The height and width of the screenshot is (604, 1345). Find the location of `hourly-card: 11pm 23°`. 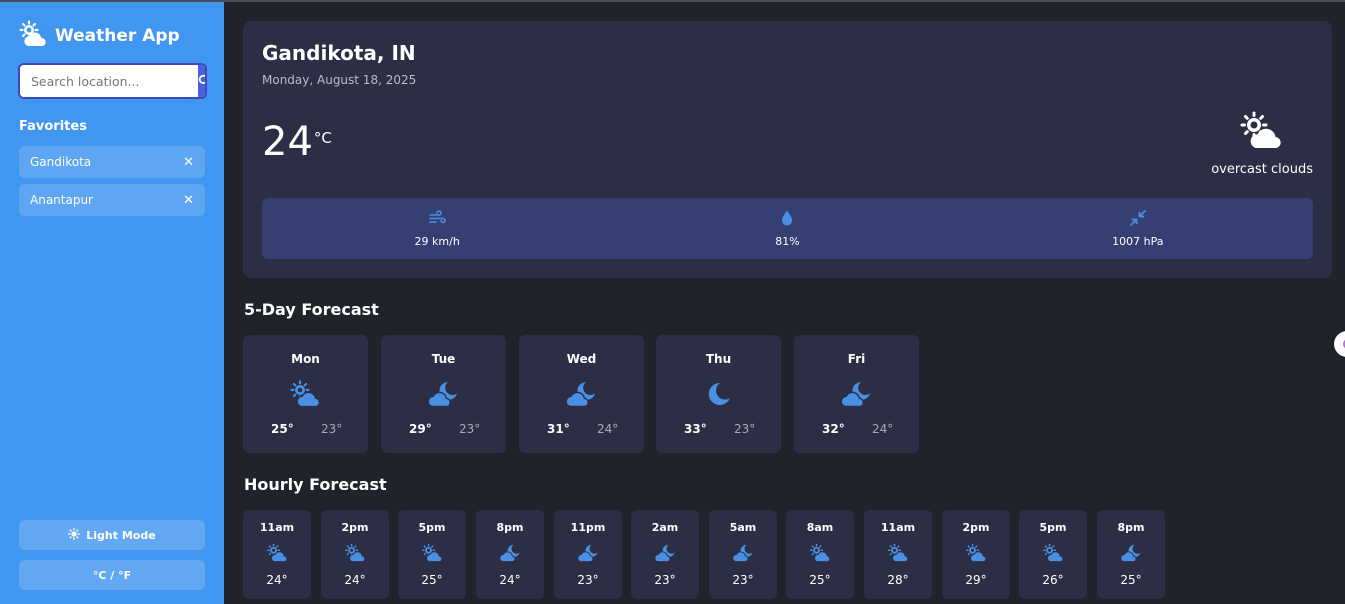

hourly-card: 11pm 23° is located at coordinates (588, 554).